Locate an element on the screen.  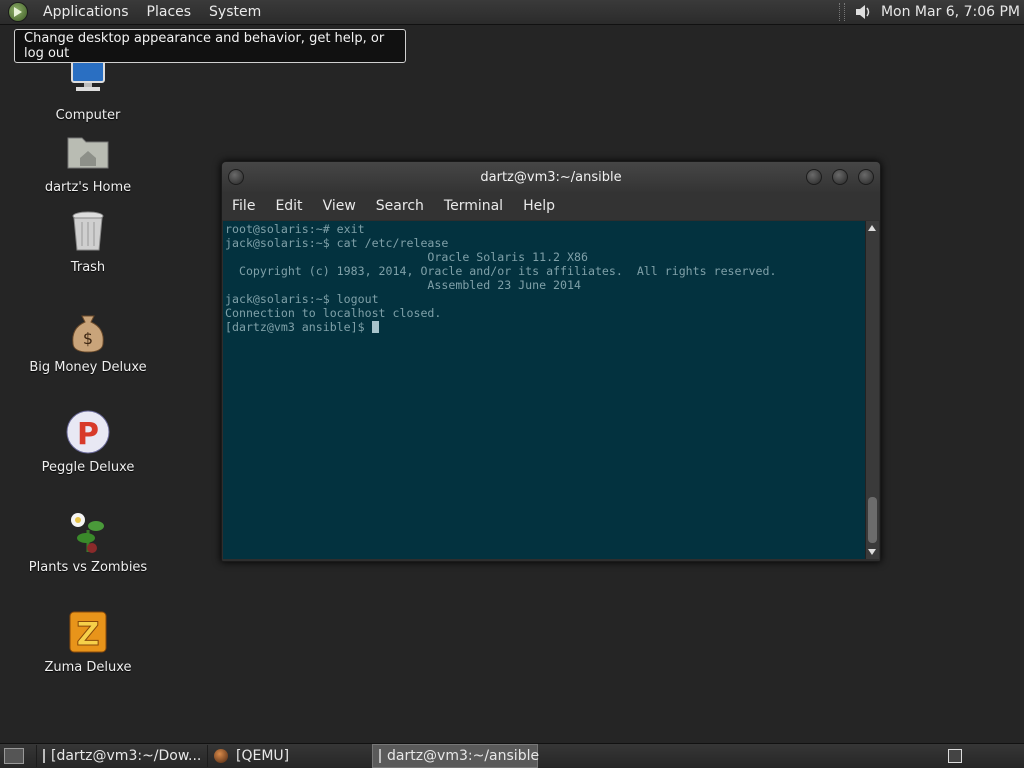
scrollbar-thumb is located at coordinates (872, 520).